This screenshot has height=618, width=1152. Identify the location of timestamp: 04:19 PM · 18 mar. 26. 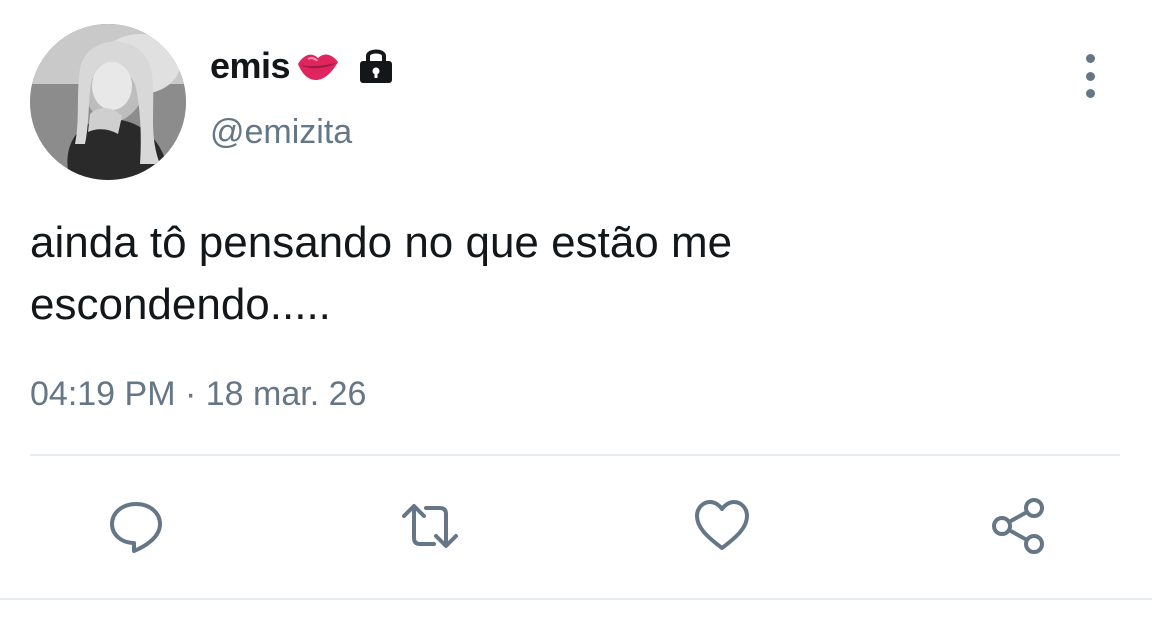
(198, 394).